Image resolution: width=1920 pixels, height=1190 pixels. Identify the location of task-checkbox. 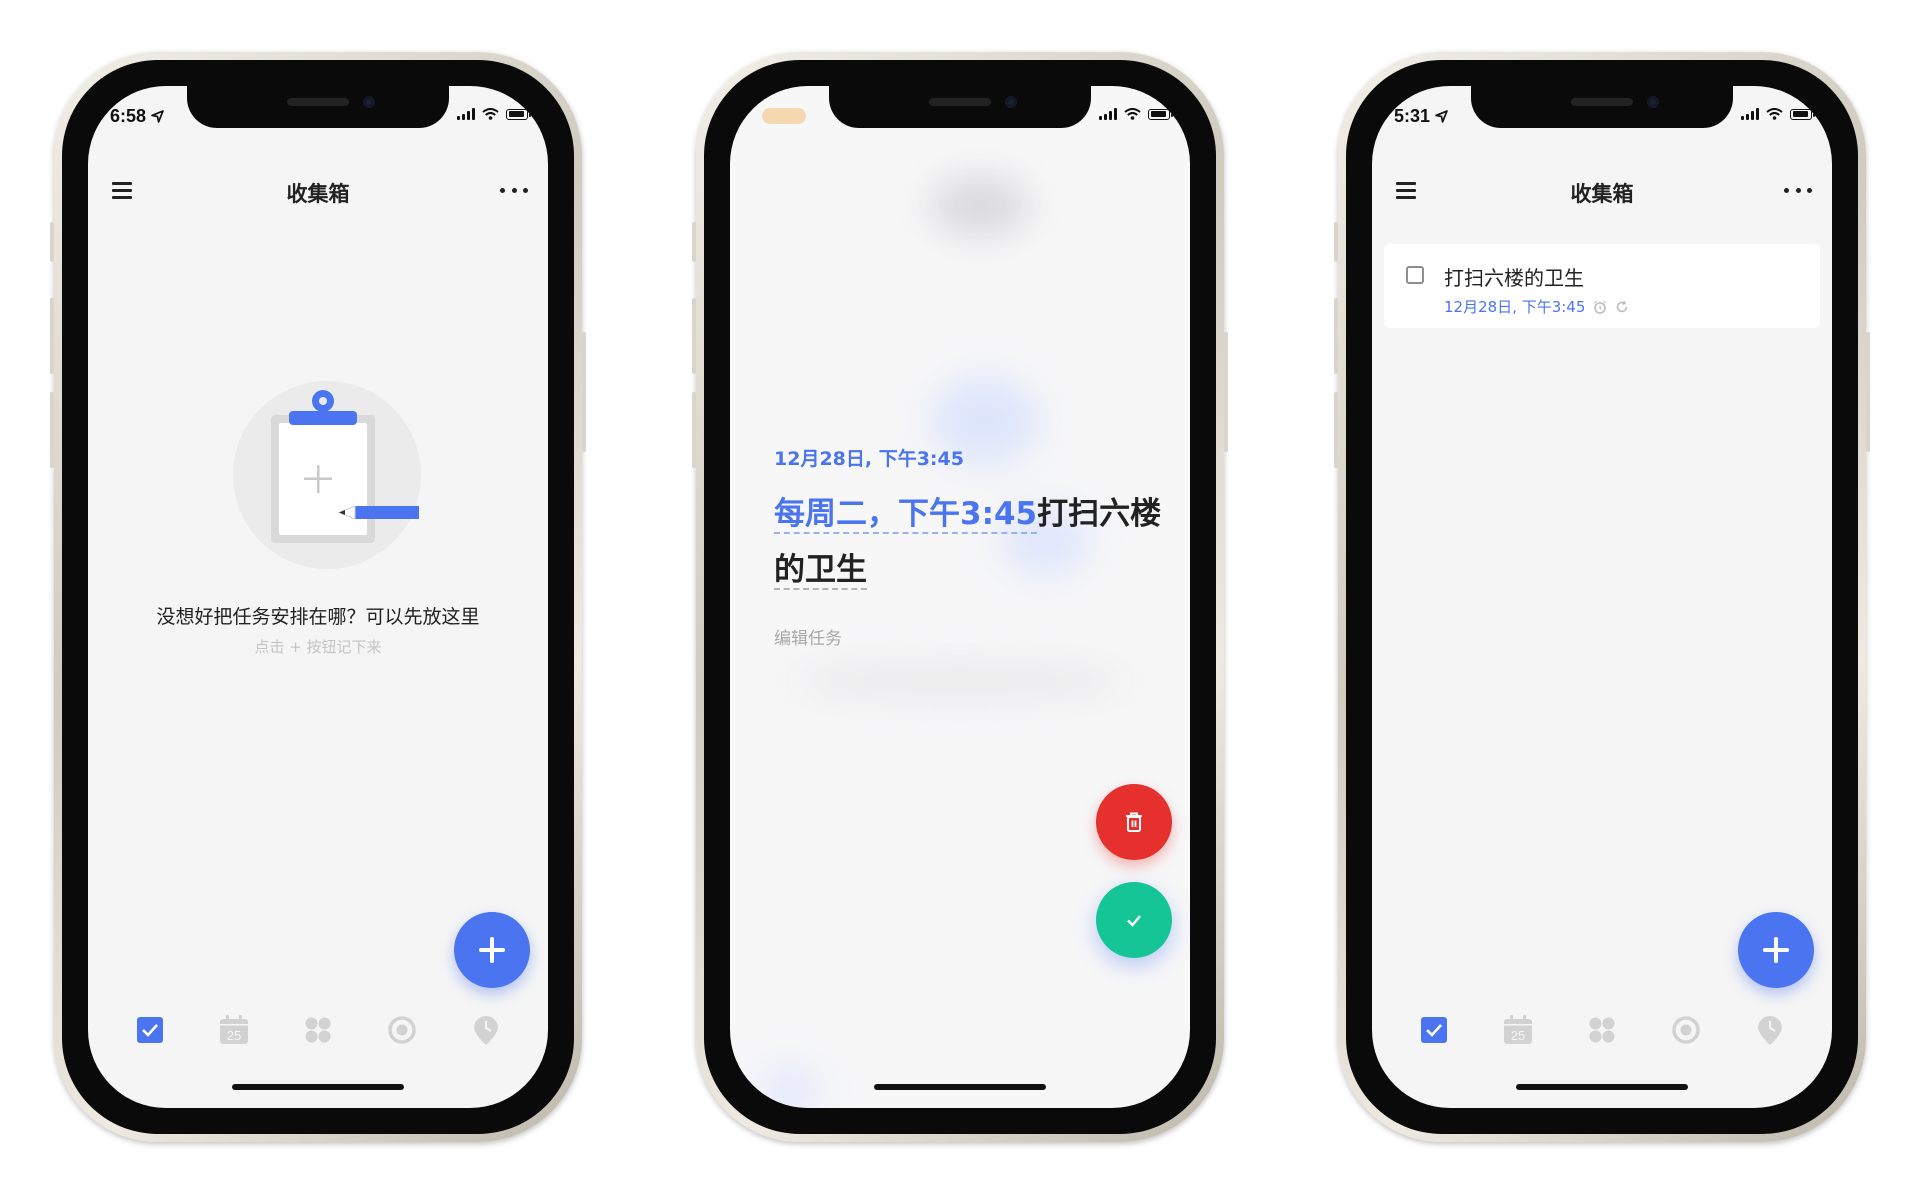
(1415, 275).